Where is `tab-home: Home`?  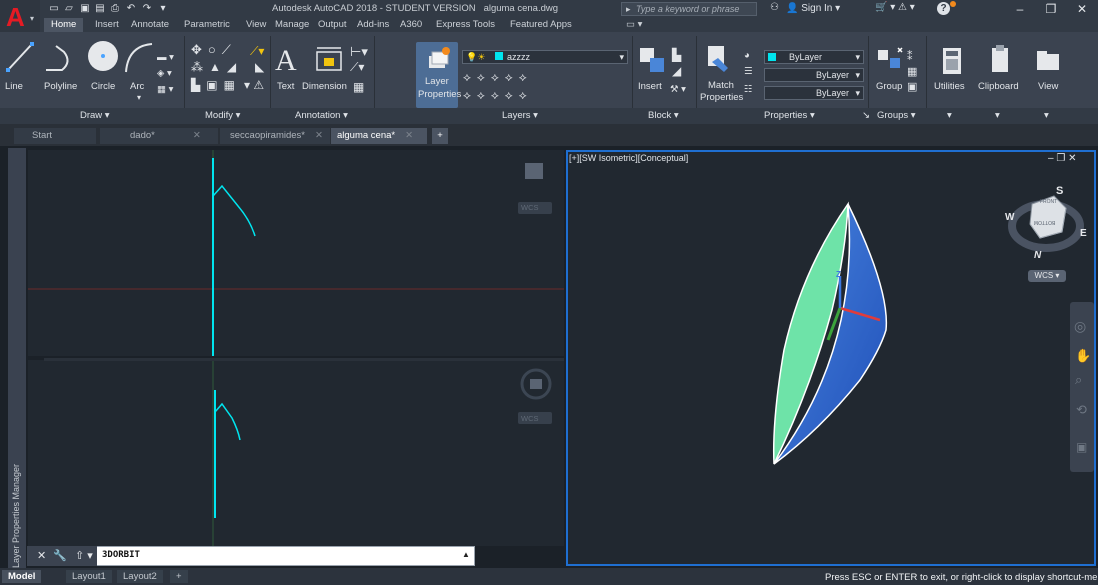 tab-home: Home is located at coordinates (64, 25).